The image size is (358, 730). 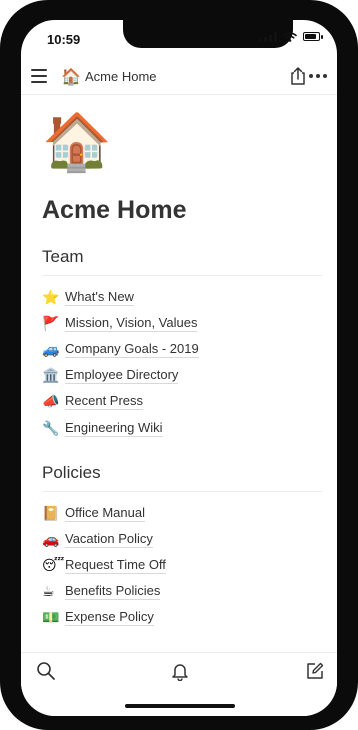 I want to click on car-icon: 🚗, so click(x=51, y=538).